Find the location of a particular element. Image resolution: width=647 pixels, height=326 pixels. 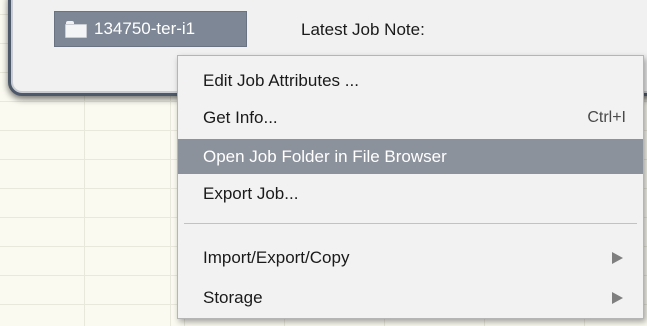

menu-item-label: Import/Export/Copy is located at coordinates (276, 257).